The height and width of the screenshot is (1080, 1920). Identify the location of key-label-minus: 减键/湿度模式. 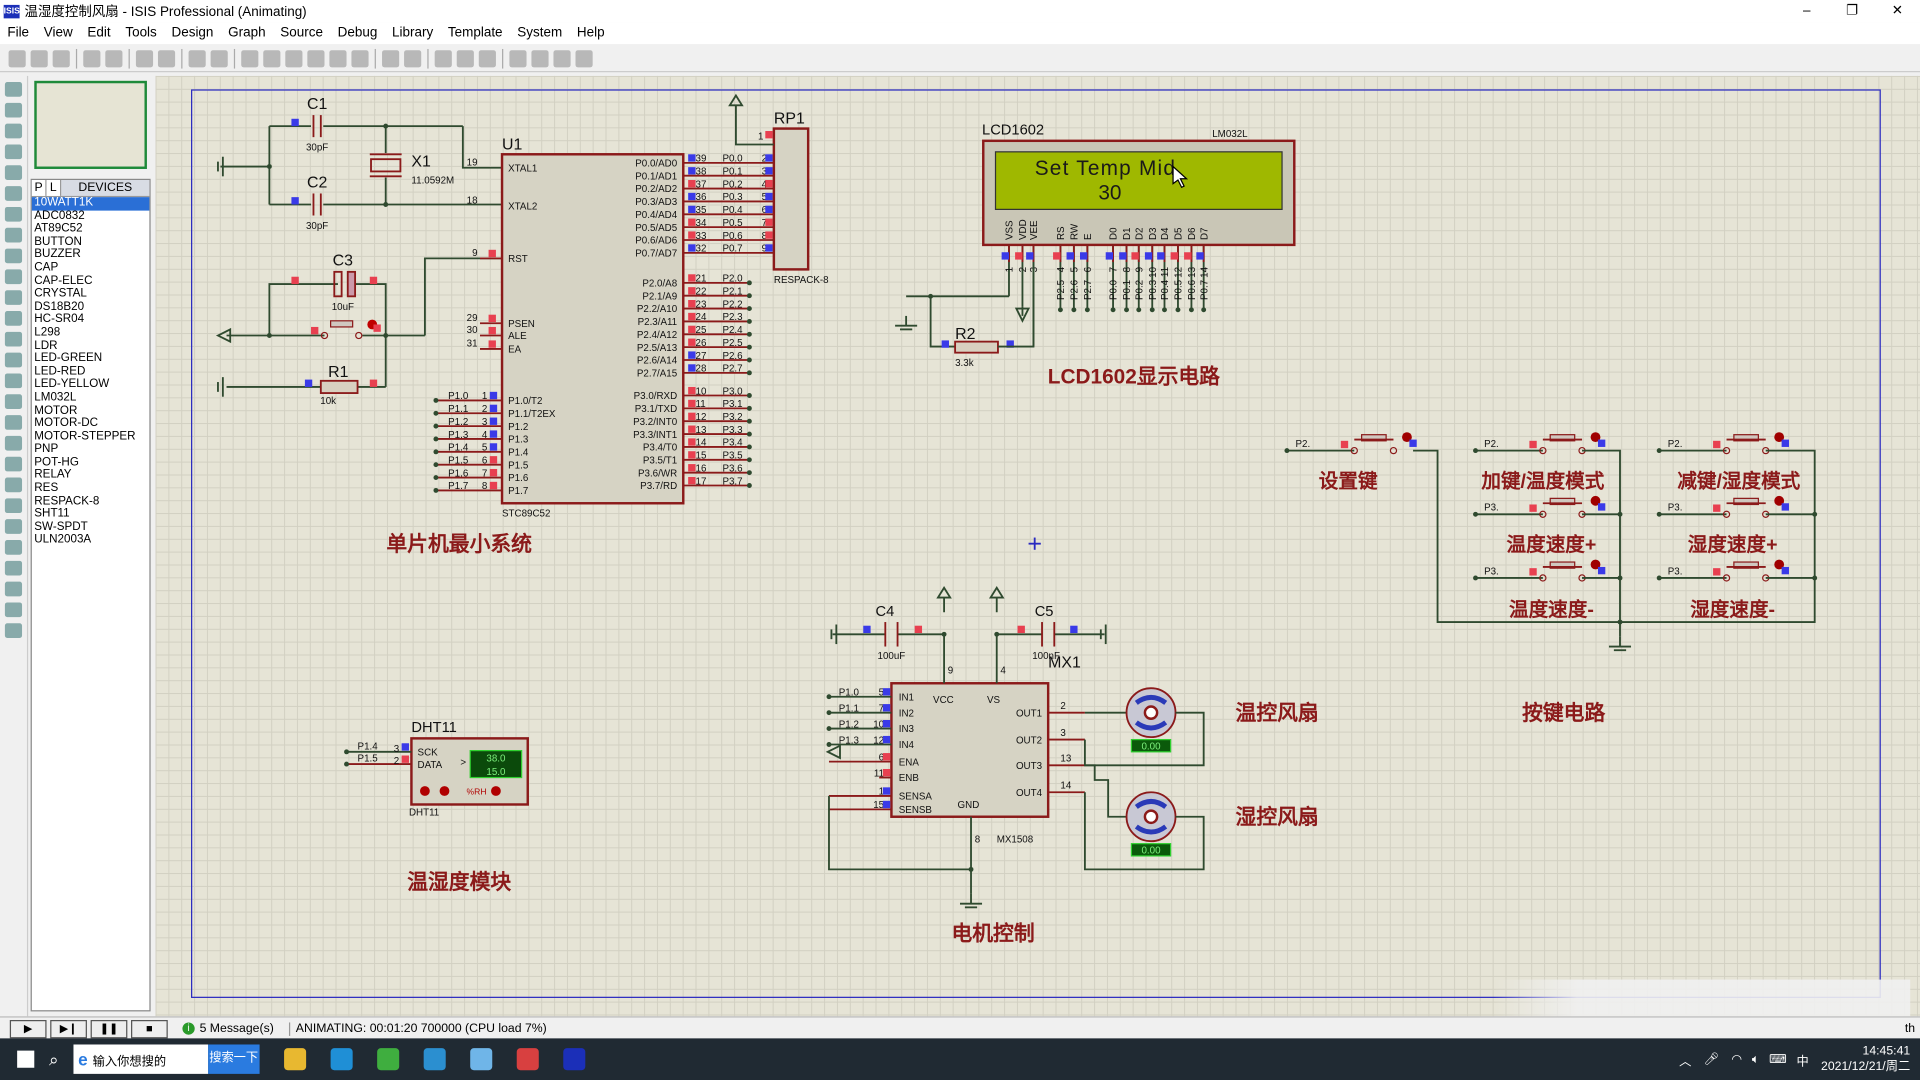
(1738, 480).